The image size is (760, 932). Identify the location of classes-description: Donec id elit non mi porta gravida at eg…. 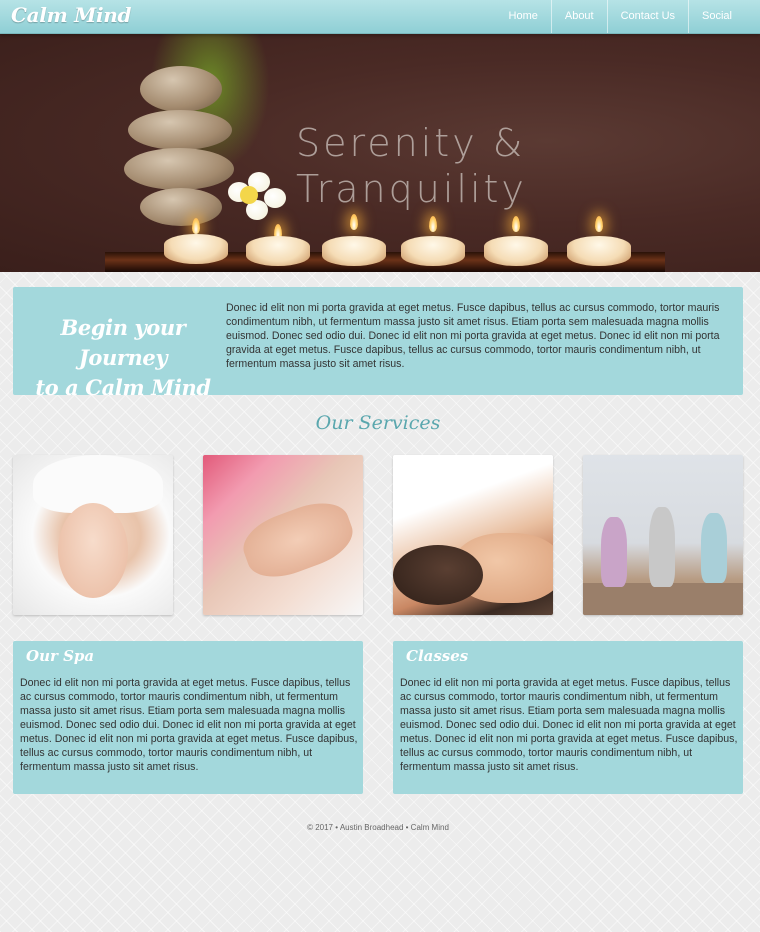
(569, 725).